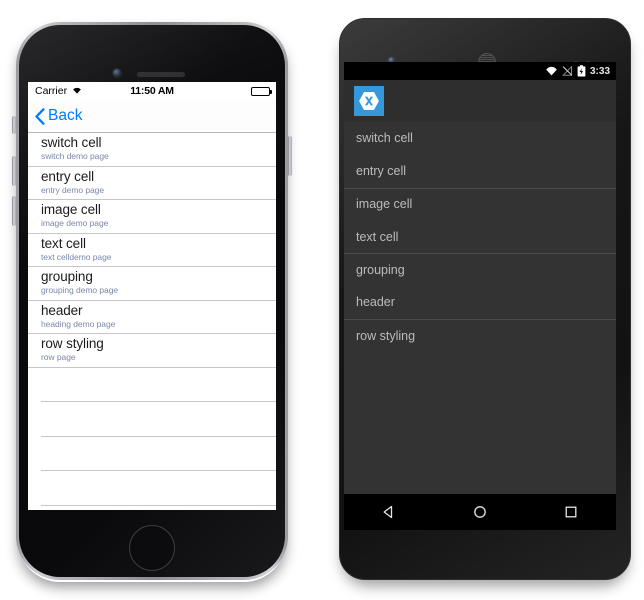 This screenshot has width=644, height=600. What do you see at coordinates (375, 302) in the screenshot?
I see `list-item-label: header` at bounding box center [375, 302].